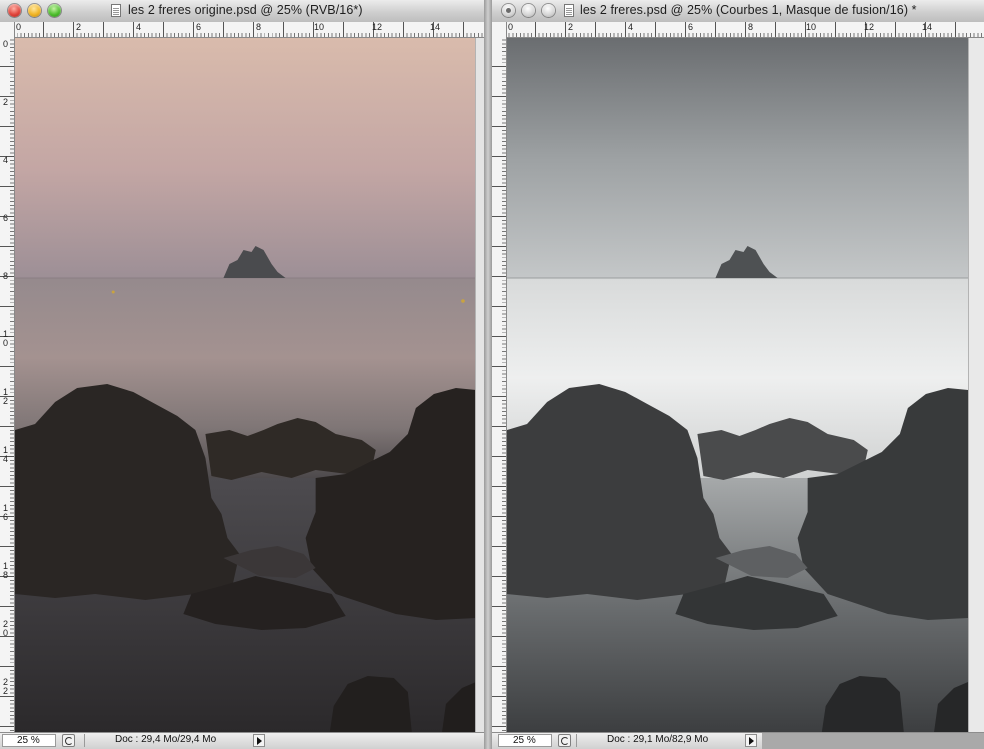 The height and width of the screenshot is (749, 984). I want to click on title-bar: les 2 freres origine.psd @ 25% (RVB/16*), so click(242, 11).